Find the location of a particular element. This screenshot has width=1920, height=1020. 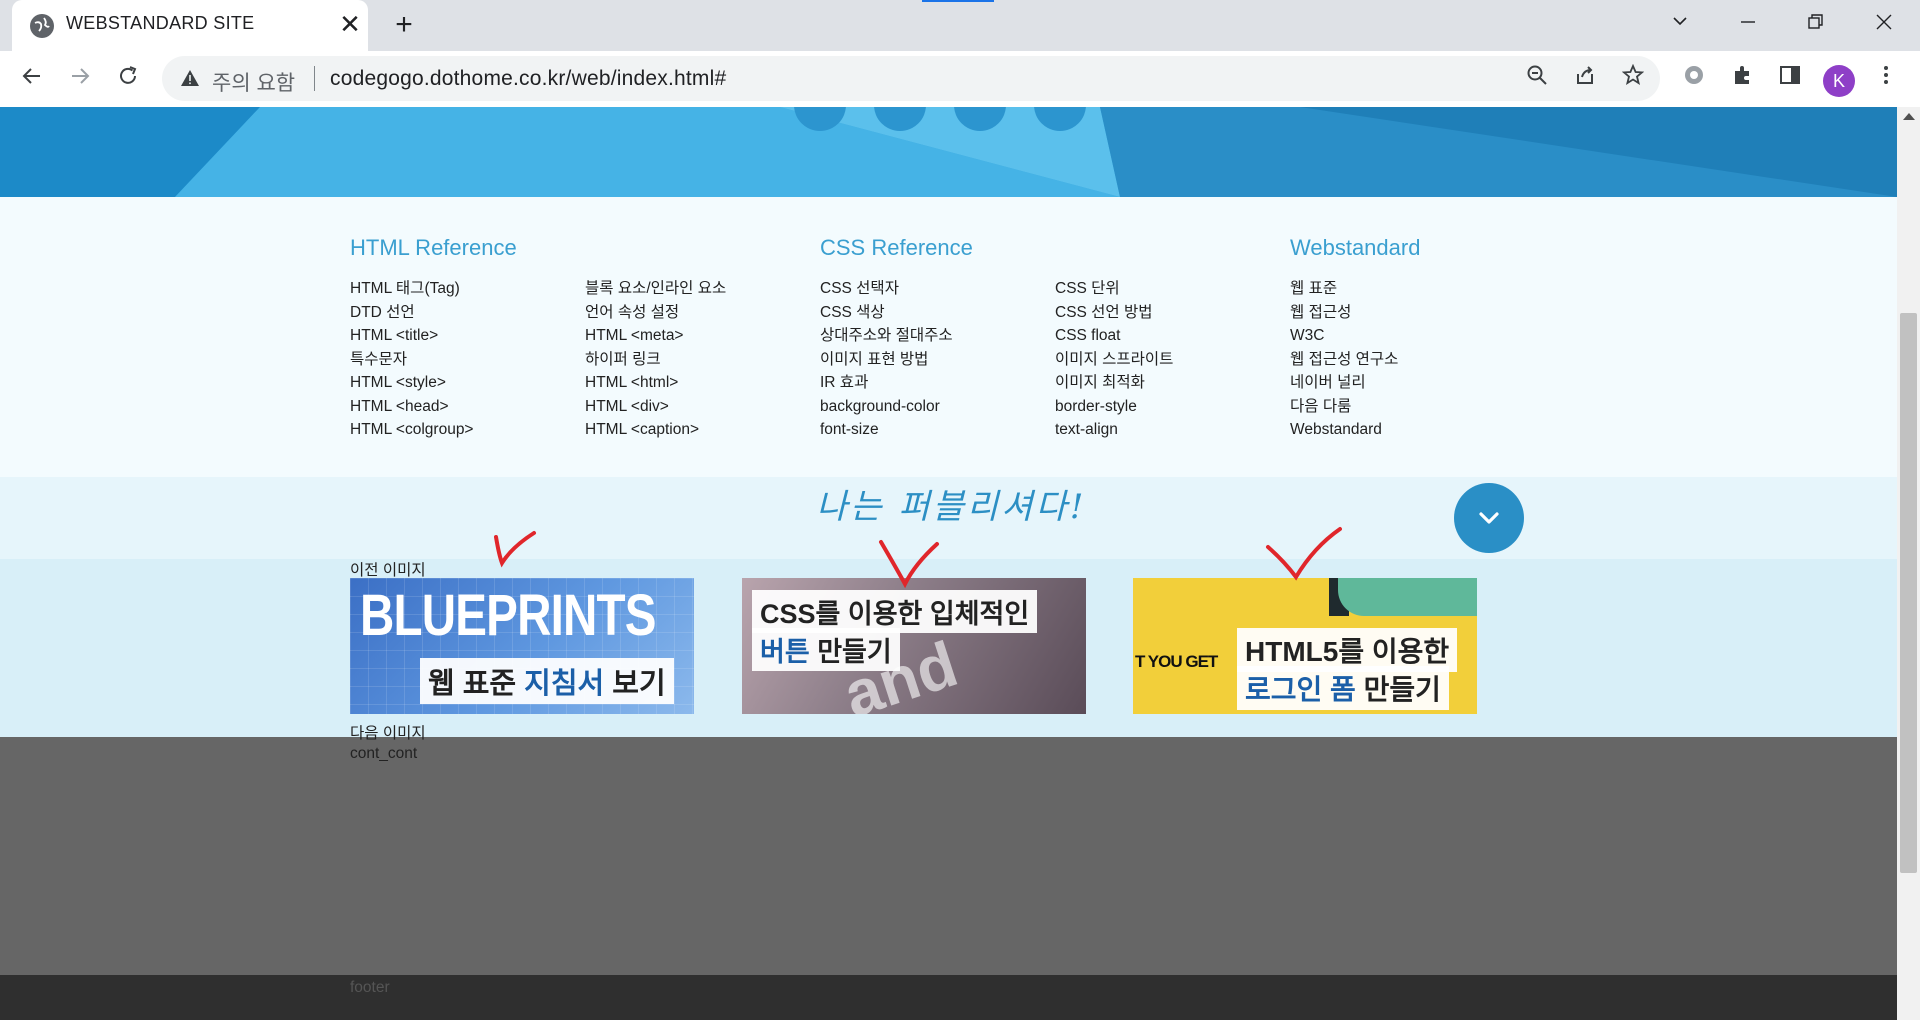

gallery-card-css-button: and inte CSS를 이용한 입체적인 버튼 만들기 is located at coordinates (914, 646).